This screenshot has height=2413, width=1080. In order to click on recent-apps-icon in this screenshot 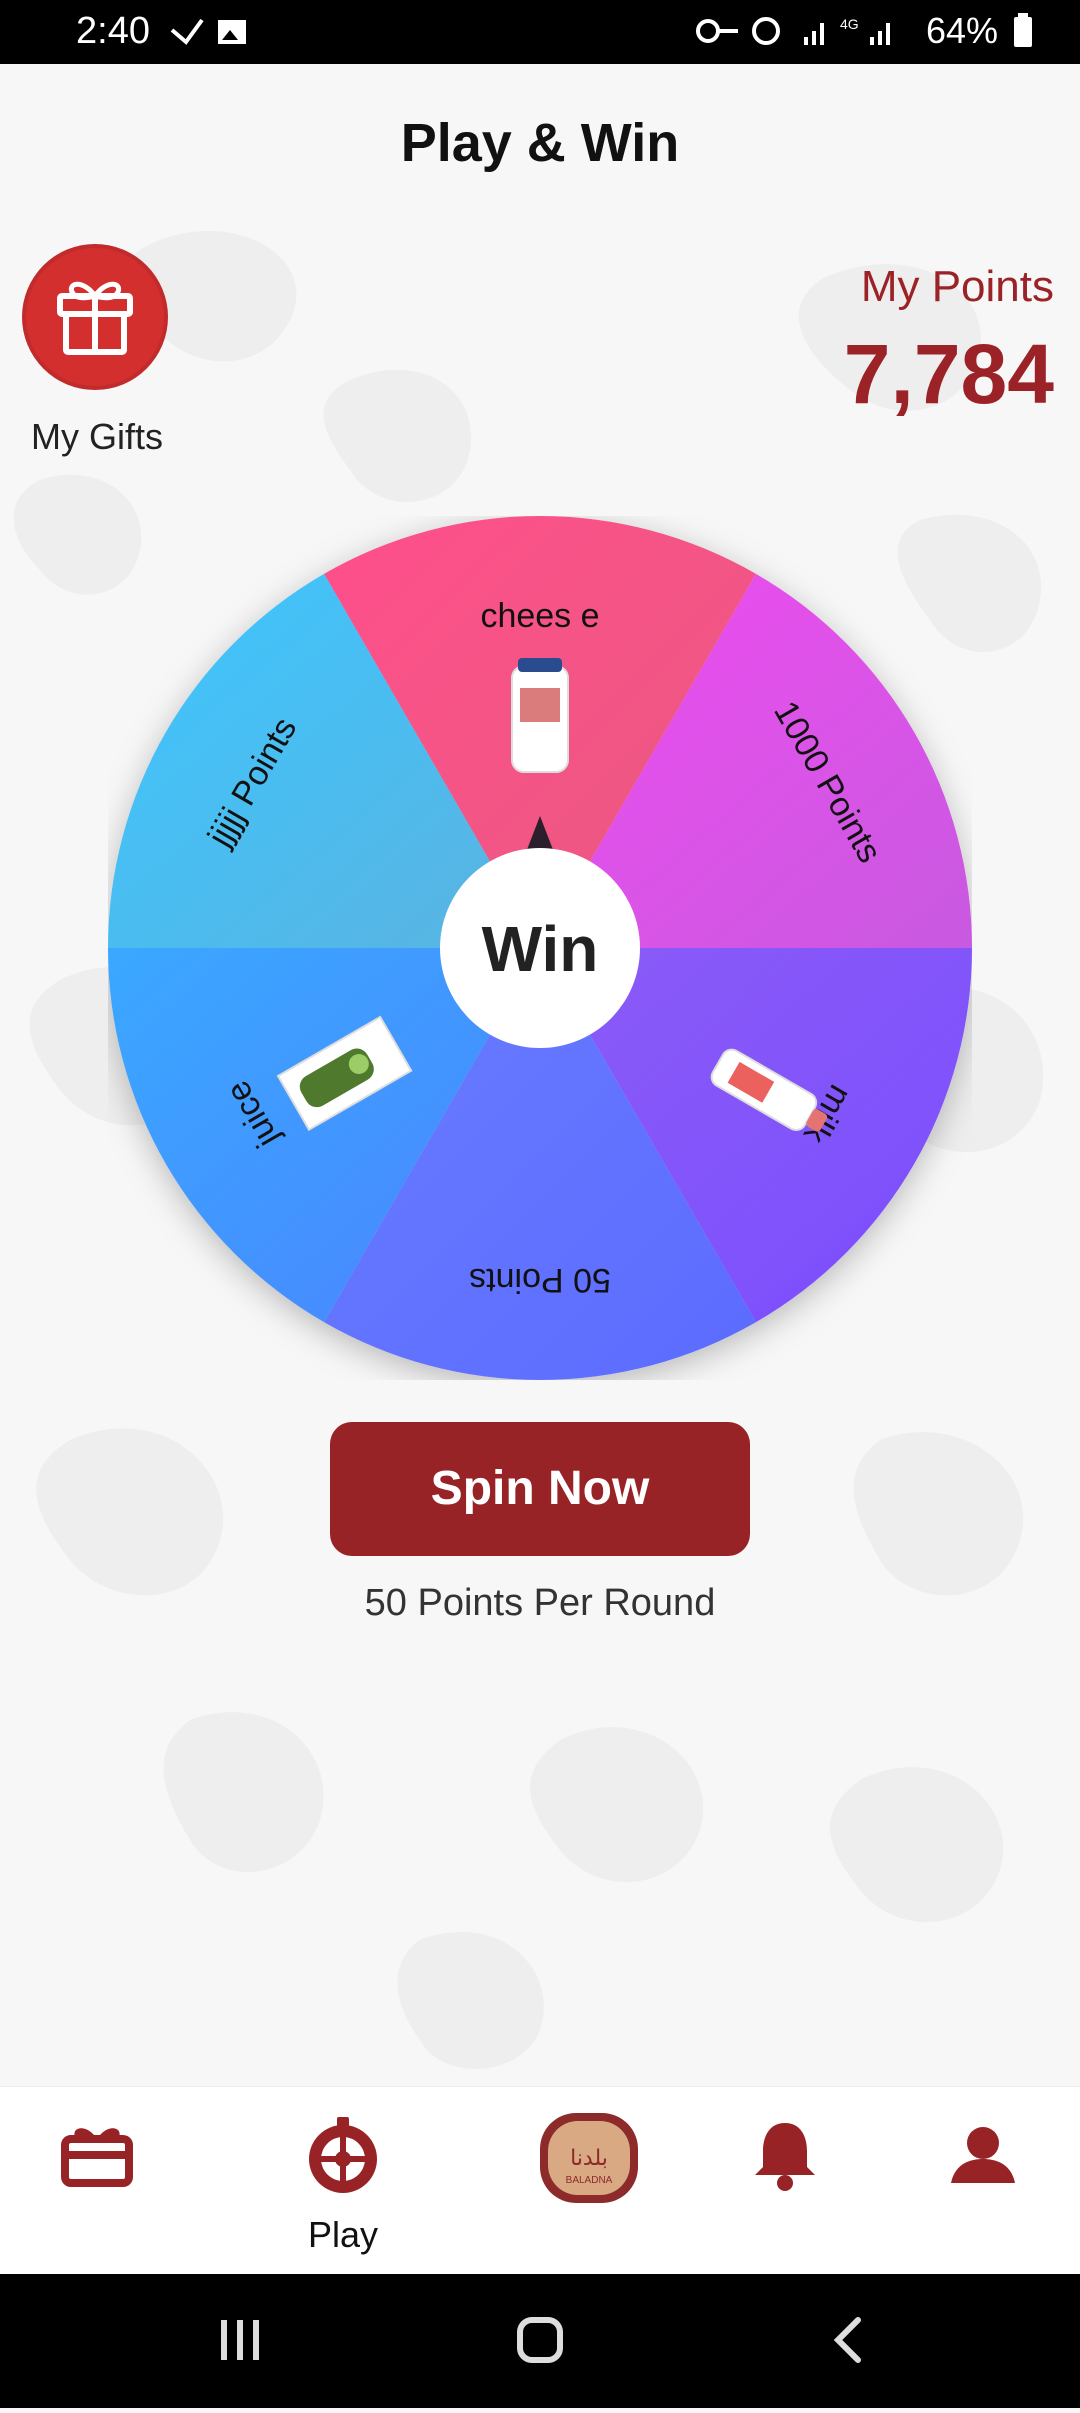, I will do `click(240, 2340)`.